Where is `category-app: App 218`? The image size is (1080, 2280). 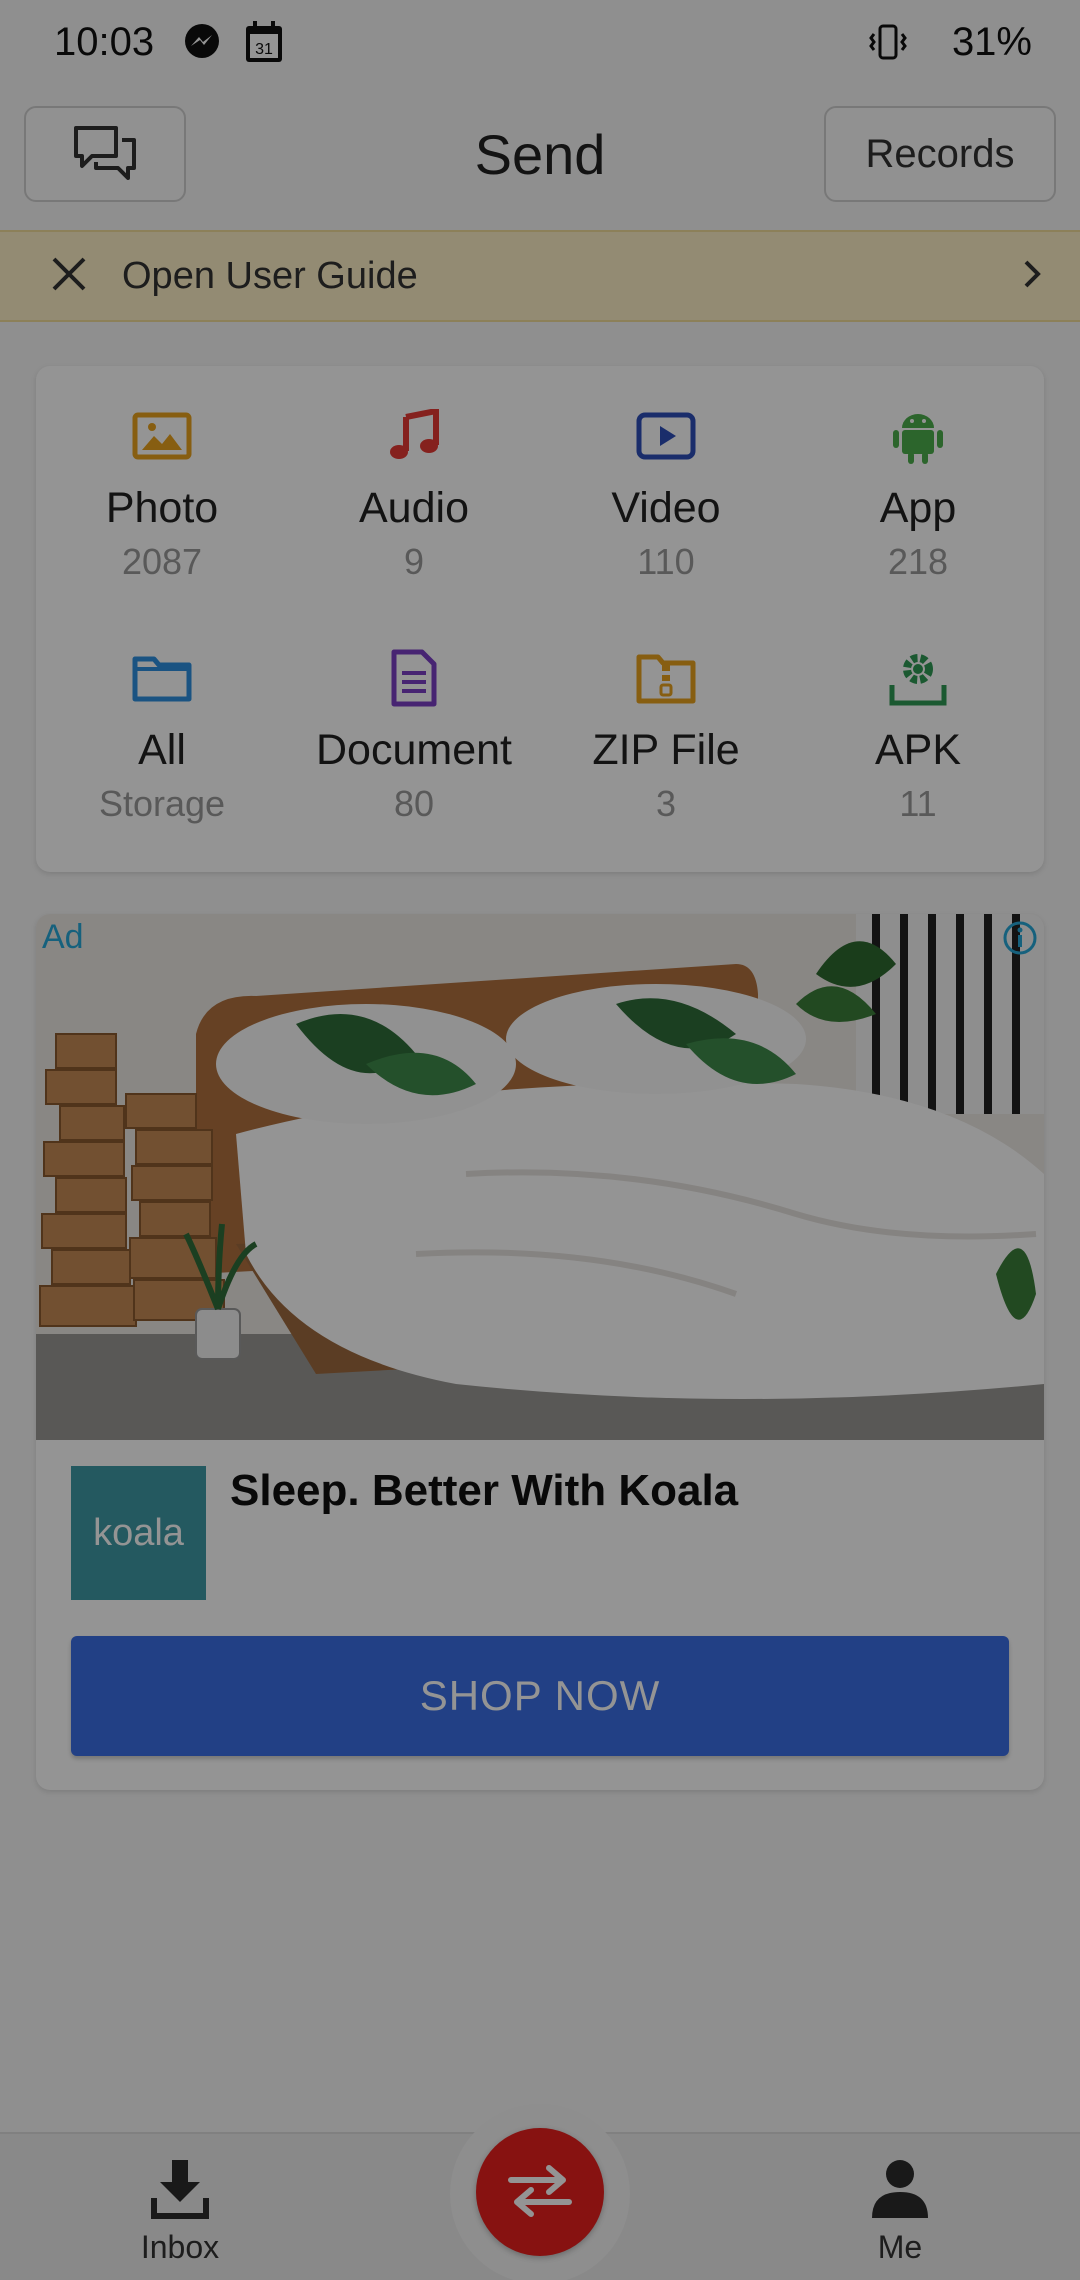 category-app: App 218 is located at coordinates (918, 527).